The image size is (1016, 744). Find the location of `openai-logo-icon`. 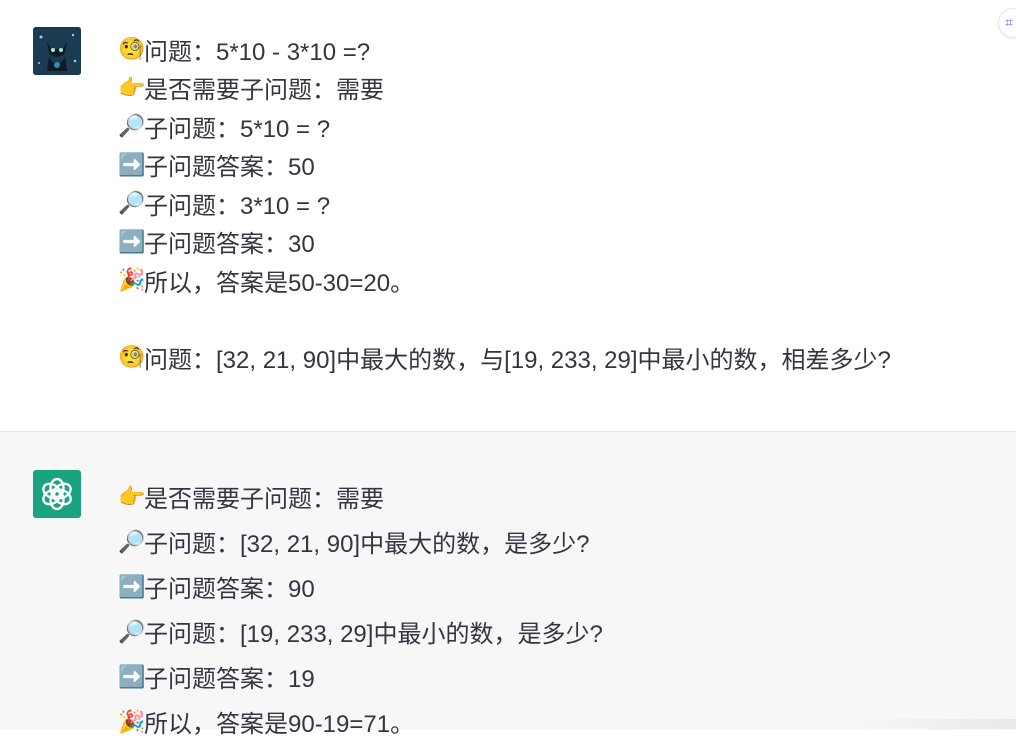

openai-logo-icon is located at coordinates (57, 494).